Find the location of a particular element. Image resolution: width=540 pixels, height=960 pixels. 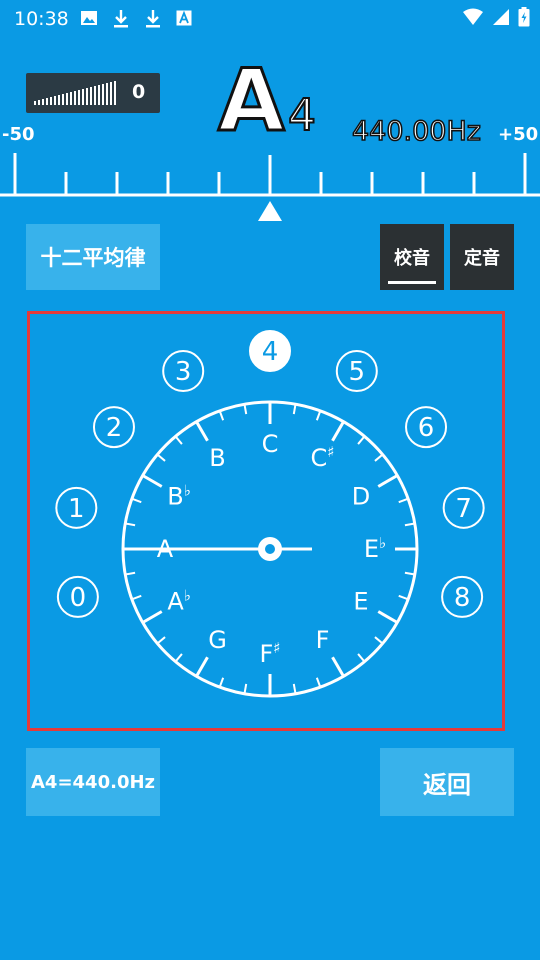

signal-icon is located at coordinates (501, 17).